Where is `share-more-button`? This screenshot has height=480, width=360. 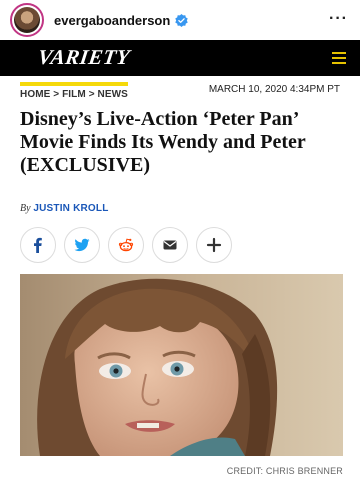 share-more-button is located at coordinates (214, 245).